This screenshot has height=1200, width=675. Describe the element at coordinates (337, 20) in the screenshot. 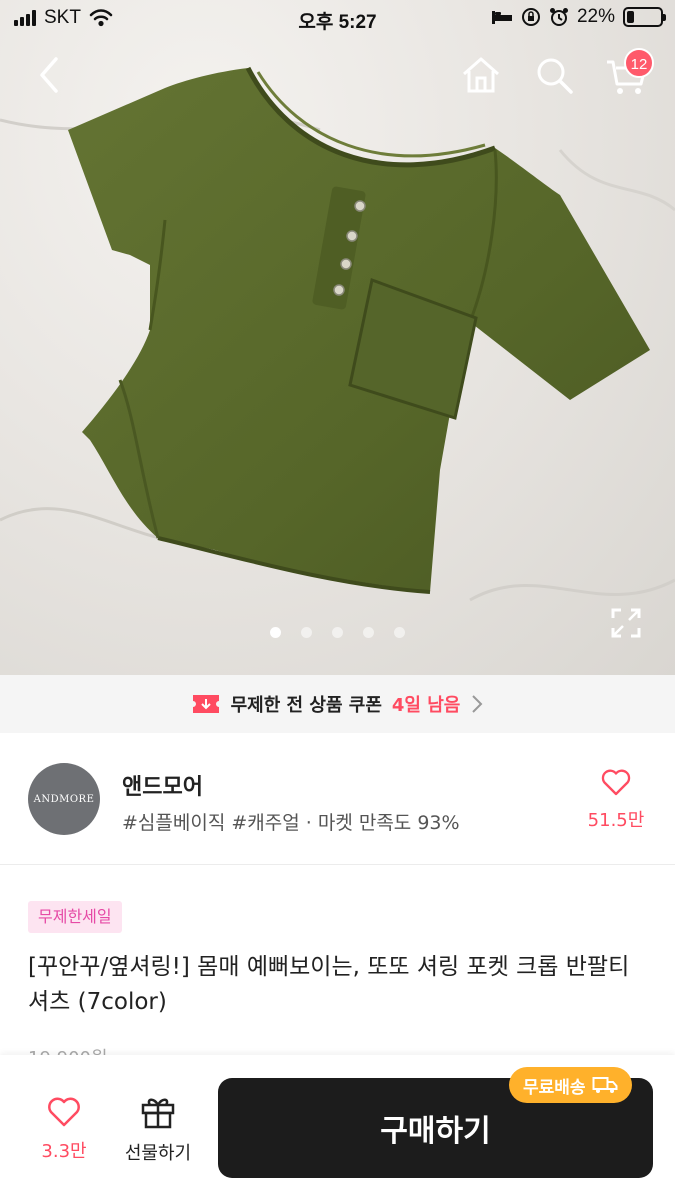

I see `status-bar: SKT 오후 5:27 22%` at that location.